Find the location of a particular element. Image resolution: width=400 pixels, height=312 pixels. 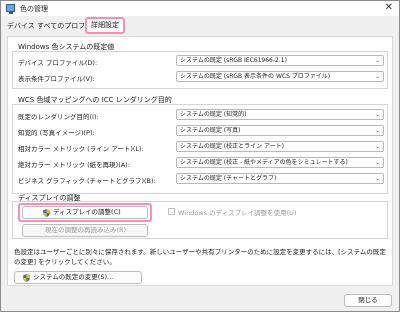

viewing-conditions-select: システムの既定 (sRGB 表示条件の WCS プロファイル) ⌄ is located at coordinates (280, 76).